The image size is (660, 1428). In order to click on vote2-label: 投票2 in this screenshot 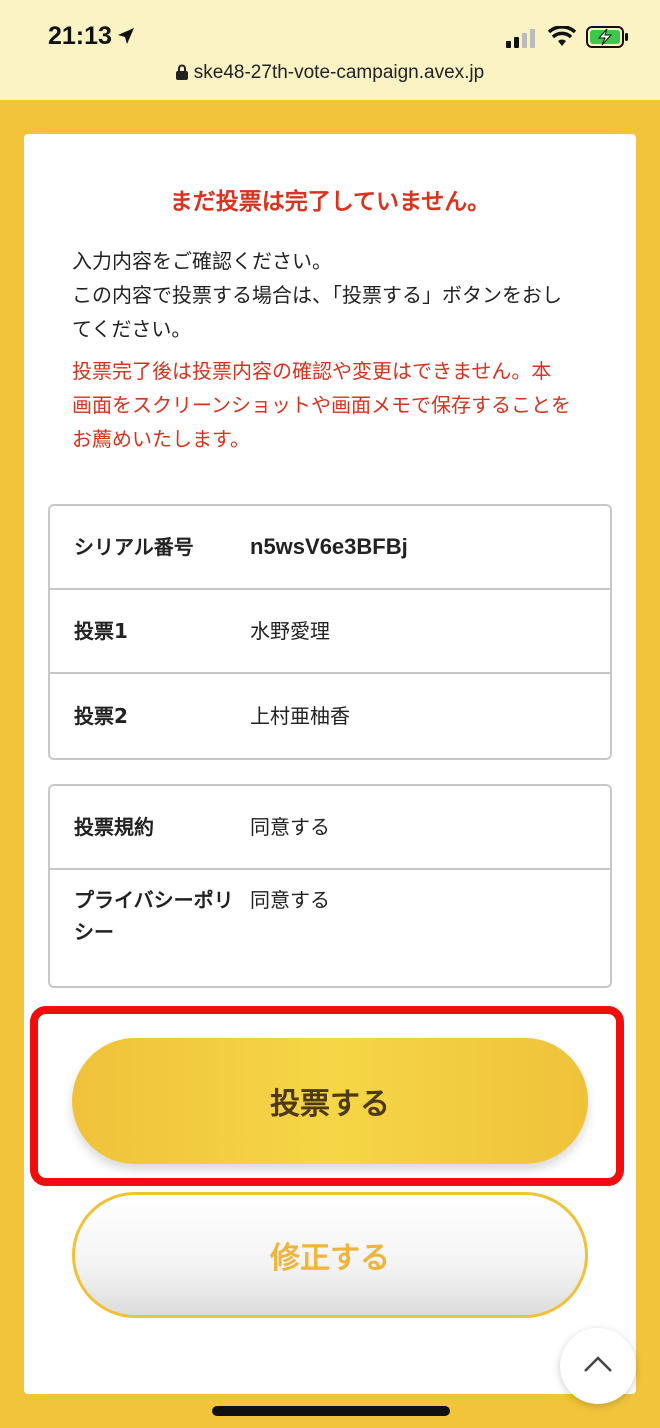, I will do `click(101, 716)`.